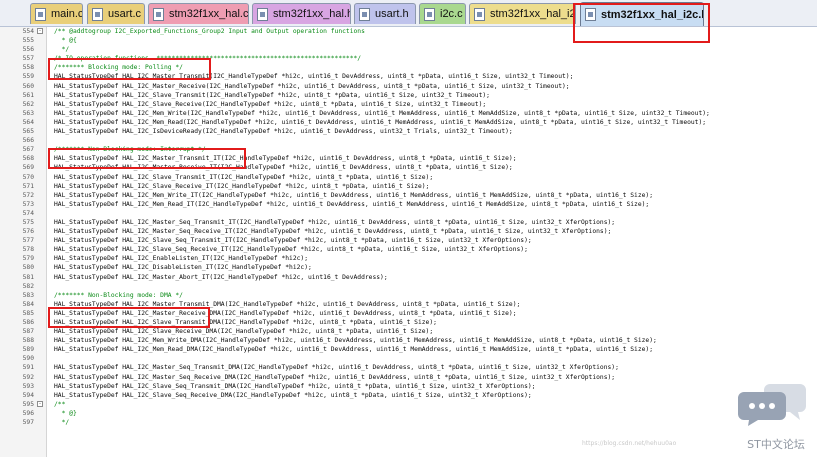 This screenshot has height=457, width=817. Describe the element at coordinates (28, 195) in the screenshot. I see `line-number: 572` at that location.